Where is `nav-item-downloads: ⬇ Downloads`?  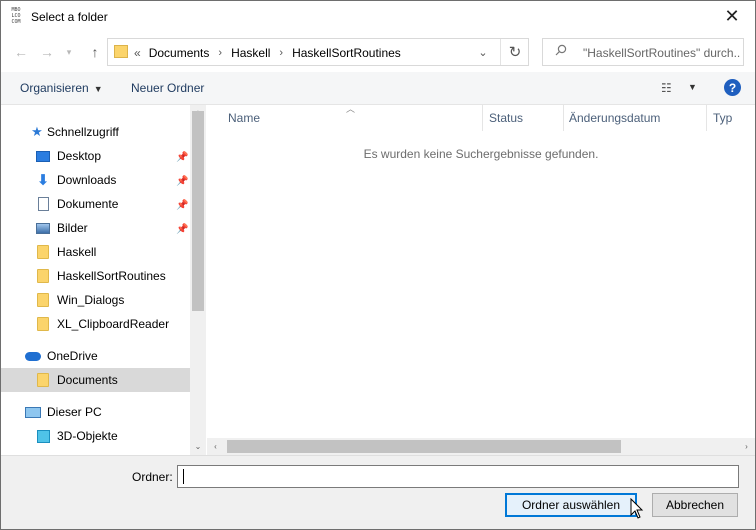
nav-item-downloads: ⬇ Downloads is located at coordinates (110, 180).